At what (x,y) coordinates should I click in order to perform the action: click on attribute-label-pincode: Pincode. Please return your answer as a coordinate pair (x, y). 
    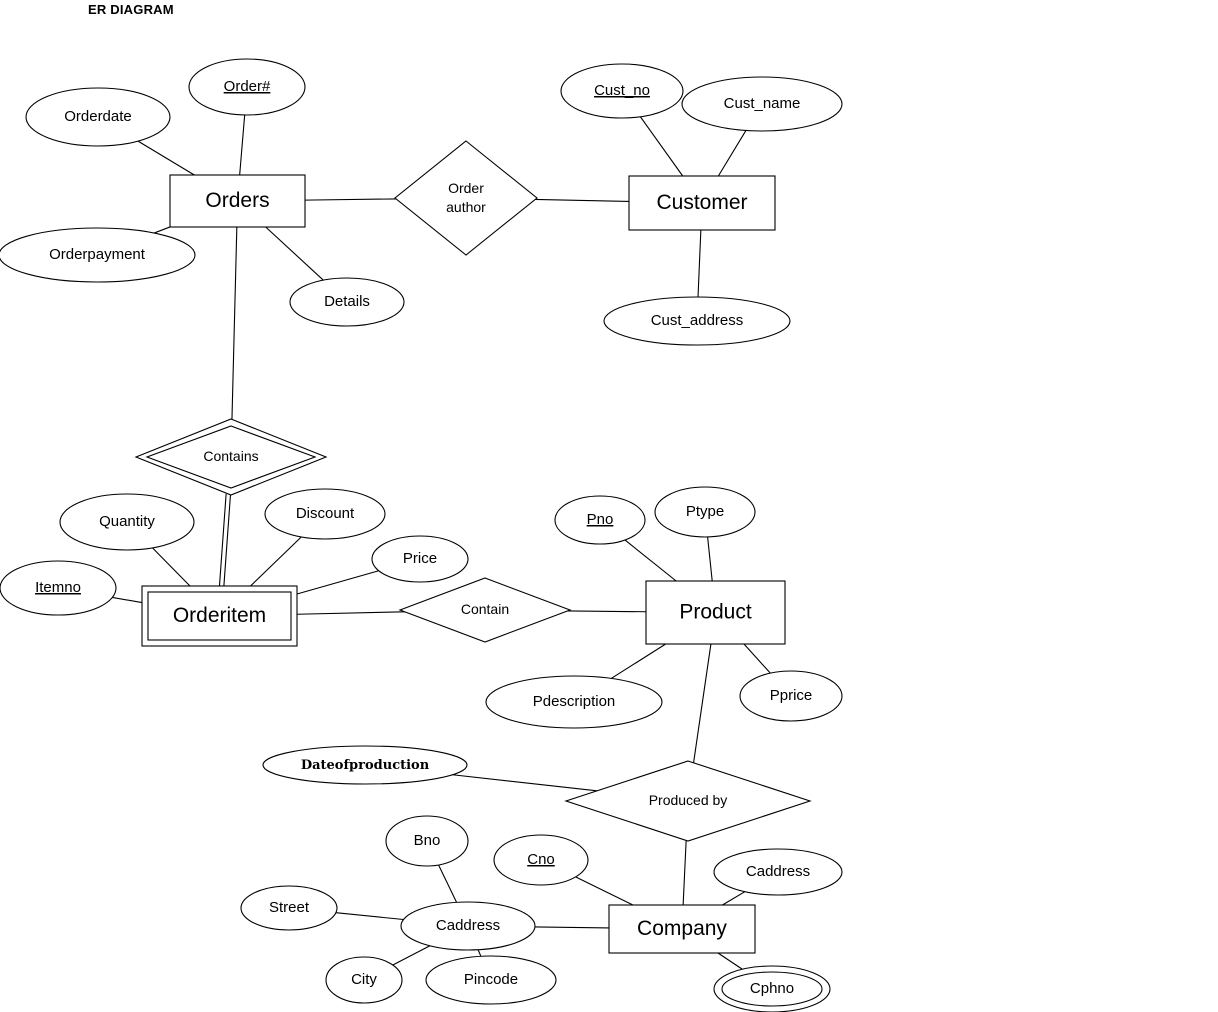
    Looking at the image, I should click on (491, 979).